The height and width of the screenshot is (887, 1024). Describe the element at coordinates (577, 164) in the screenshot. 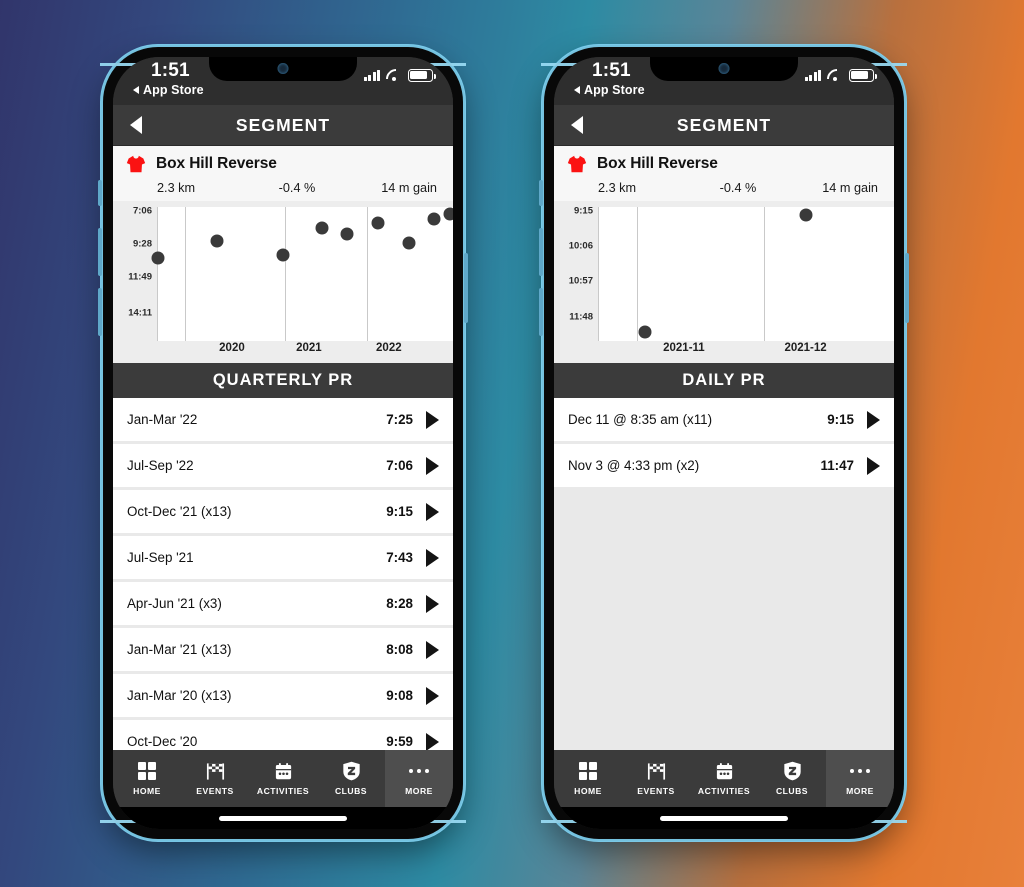

I see `red-jersey-icon` at that location.